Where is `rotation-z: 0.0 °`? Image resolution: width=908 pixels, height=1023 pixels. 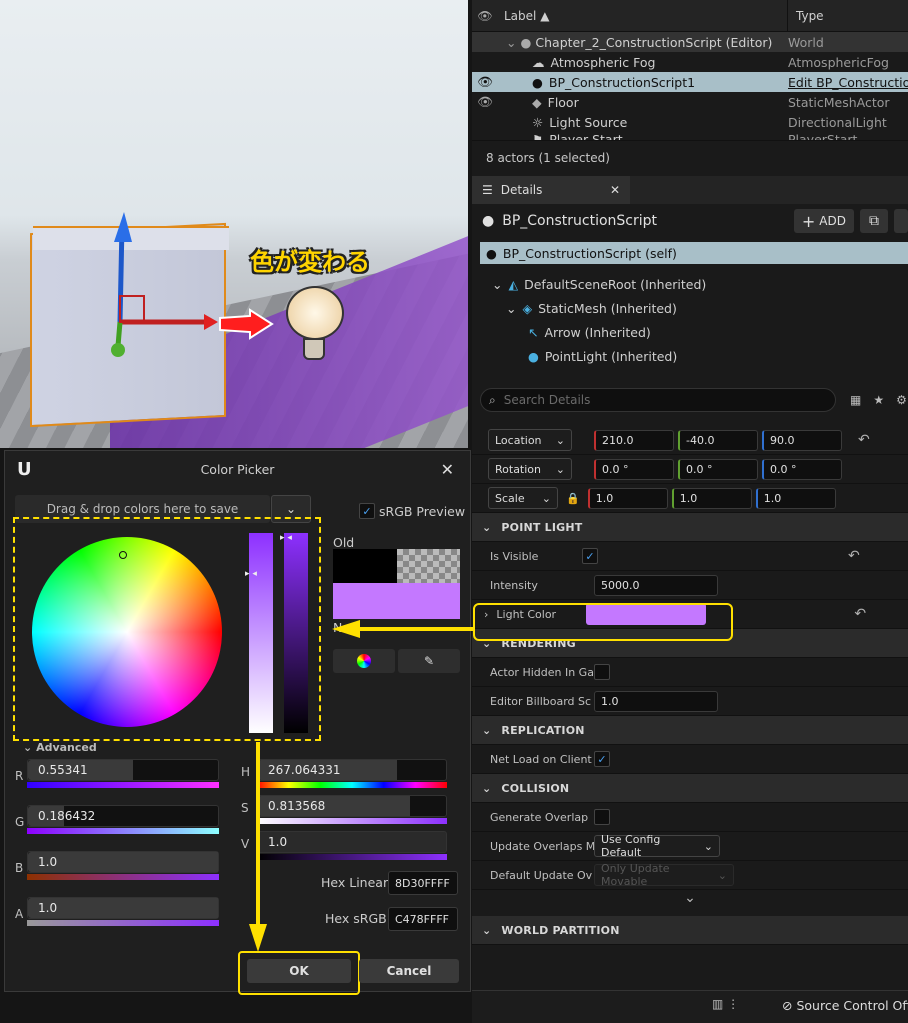 rotation-z: 0.0 ° is located at coordinates (802, 469).